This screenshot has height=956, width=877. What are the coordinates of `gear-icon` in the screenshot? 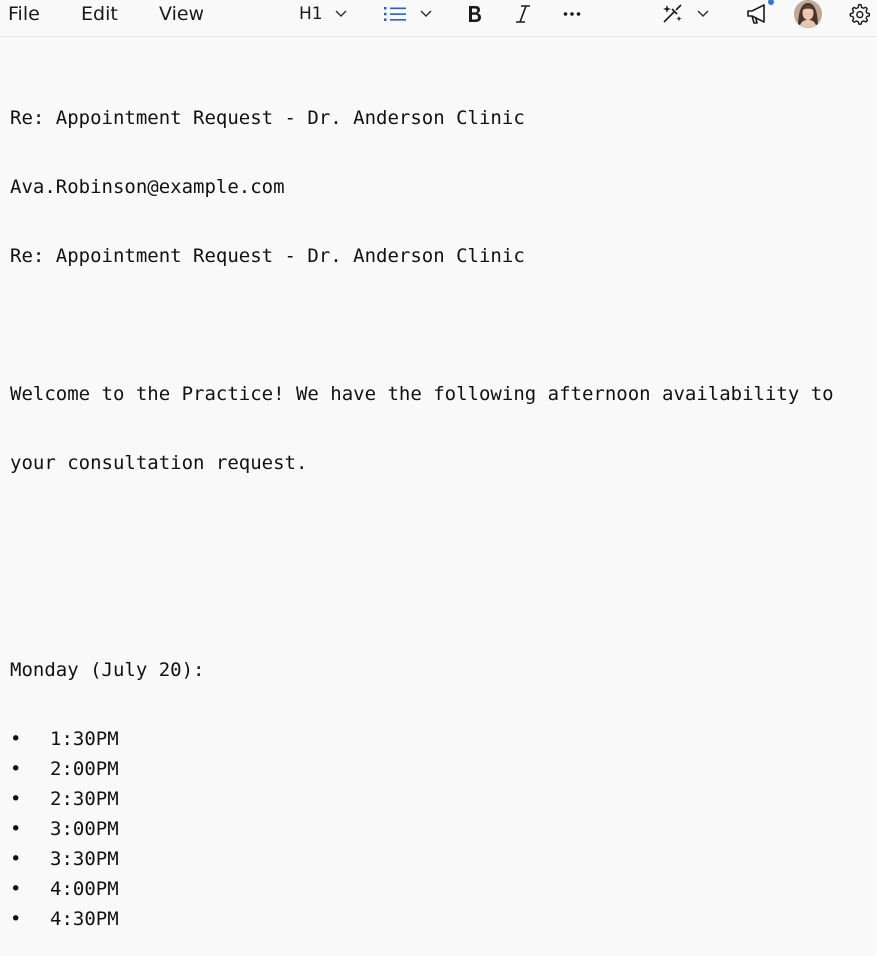 It's located at (859, 14).